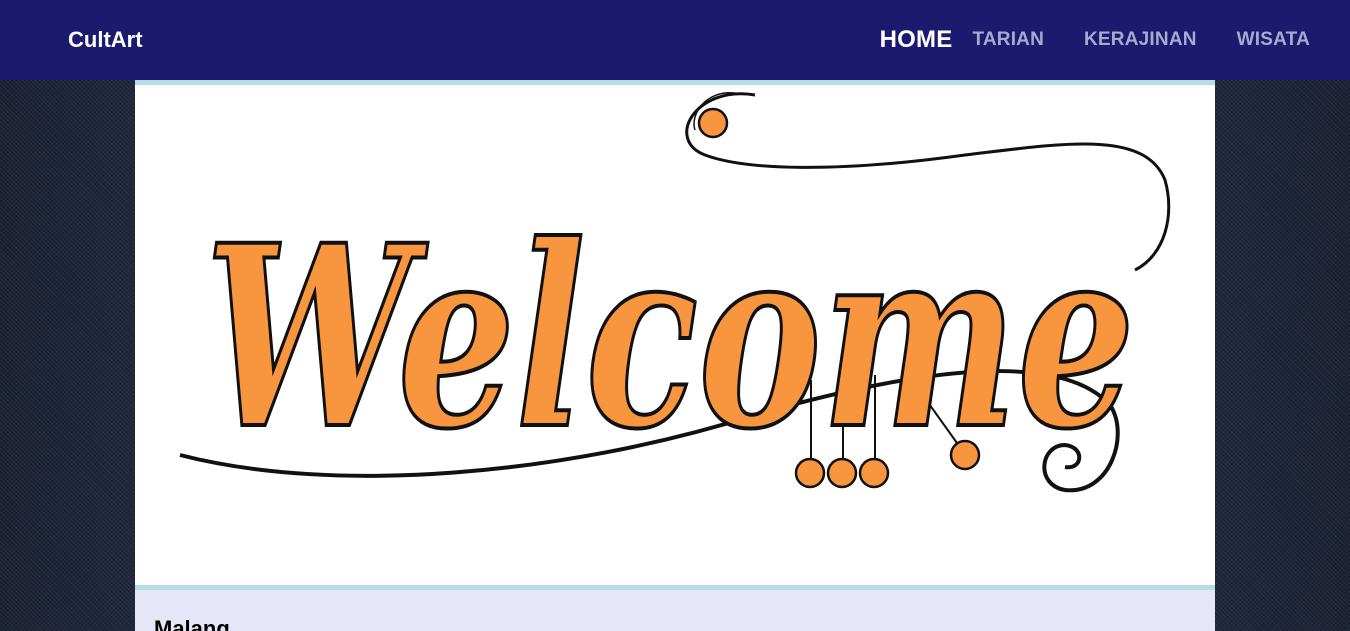  What do you see at coordinates (675, 40) in the screenshot?
I see `top-navbar: CultArt HOME TARIAN KERAJINAN WISATA` at bounding box center [675, 40].